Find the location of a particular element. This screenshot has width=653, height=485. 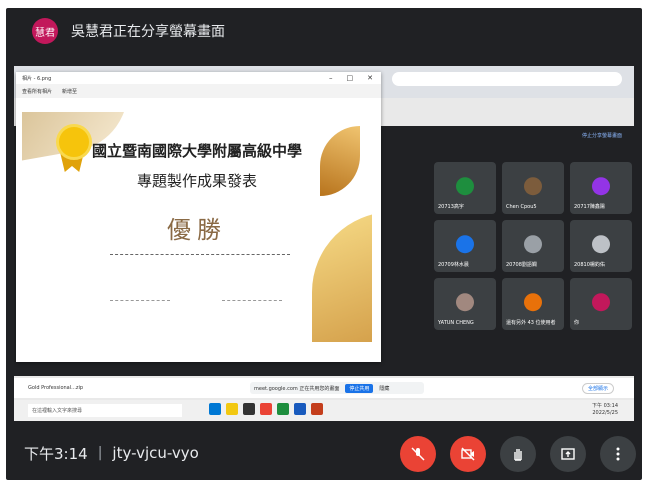

share-notice-text: meet.google.com 正在共用您的畫面 is located at coordinates (297, 388).